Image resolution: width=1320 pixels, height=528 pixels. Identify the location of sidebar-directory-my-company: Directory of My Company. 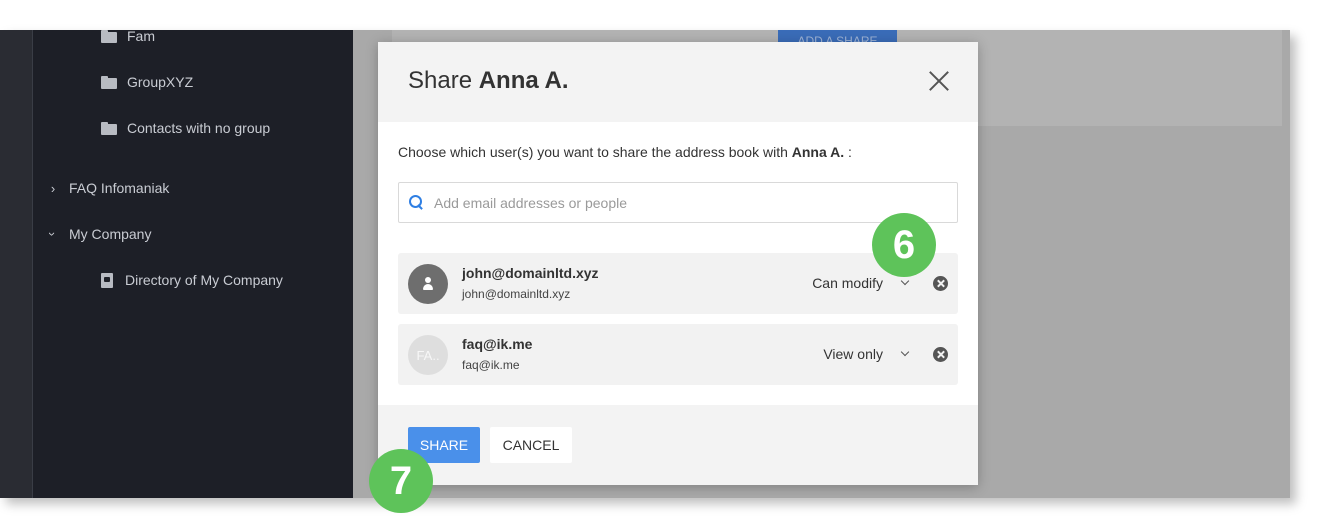
(192, 280).